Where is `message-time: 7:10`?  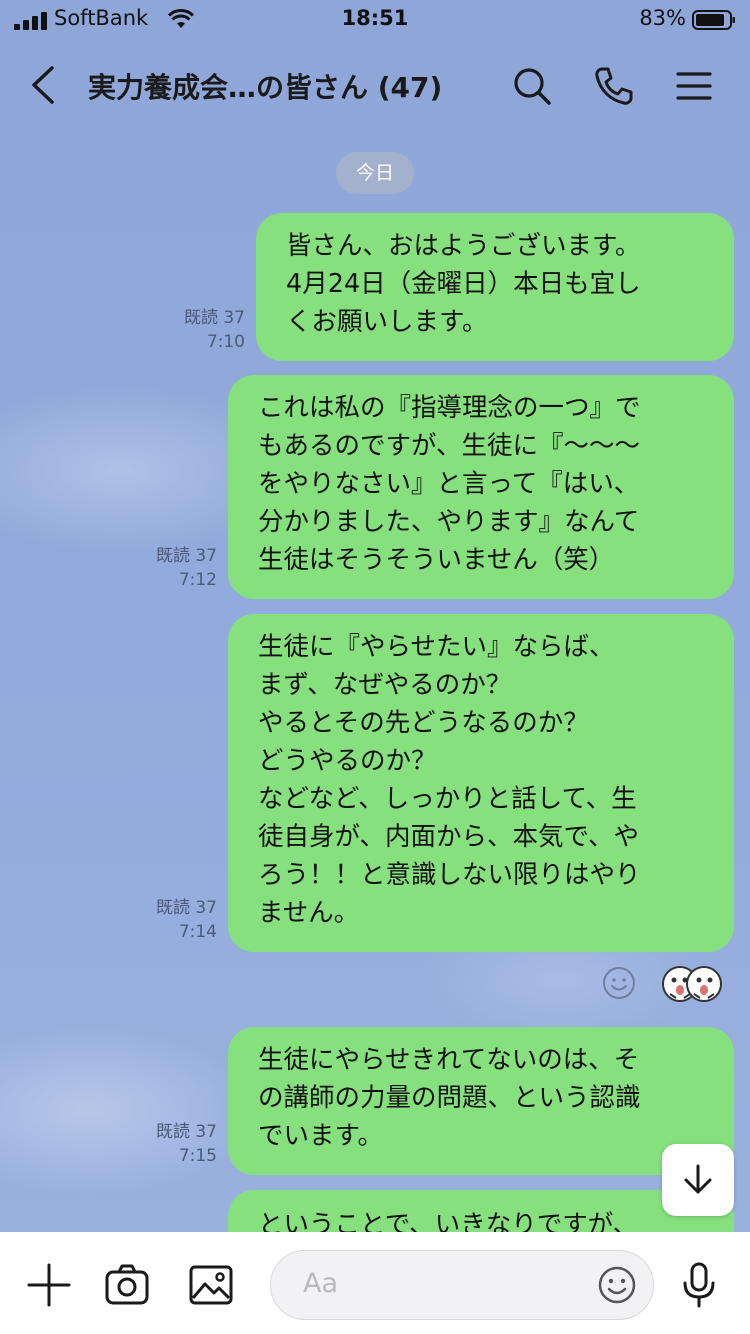
message-time: 7:10 is located at coordinates (225, 342).